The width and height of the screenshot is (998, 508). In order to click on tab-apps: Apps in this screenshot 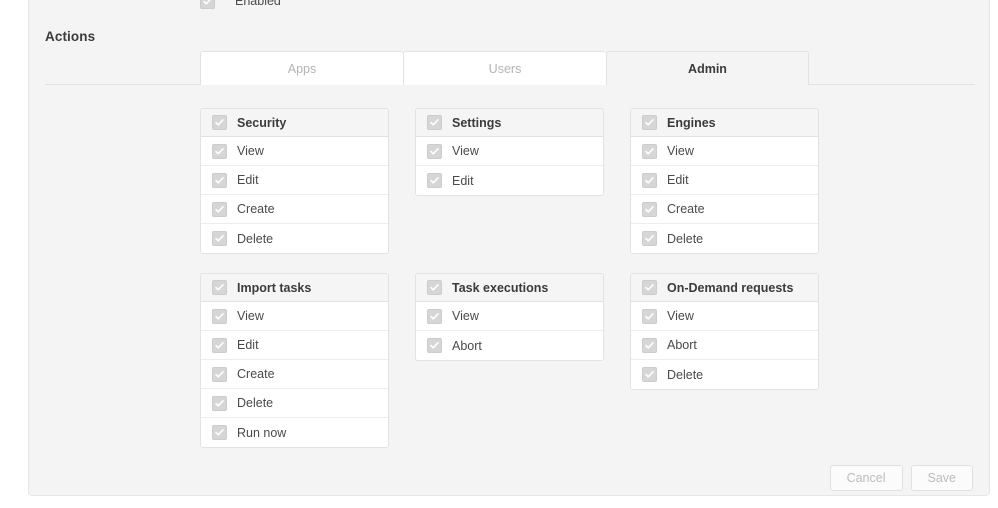, I will do `click(301, 68)`.